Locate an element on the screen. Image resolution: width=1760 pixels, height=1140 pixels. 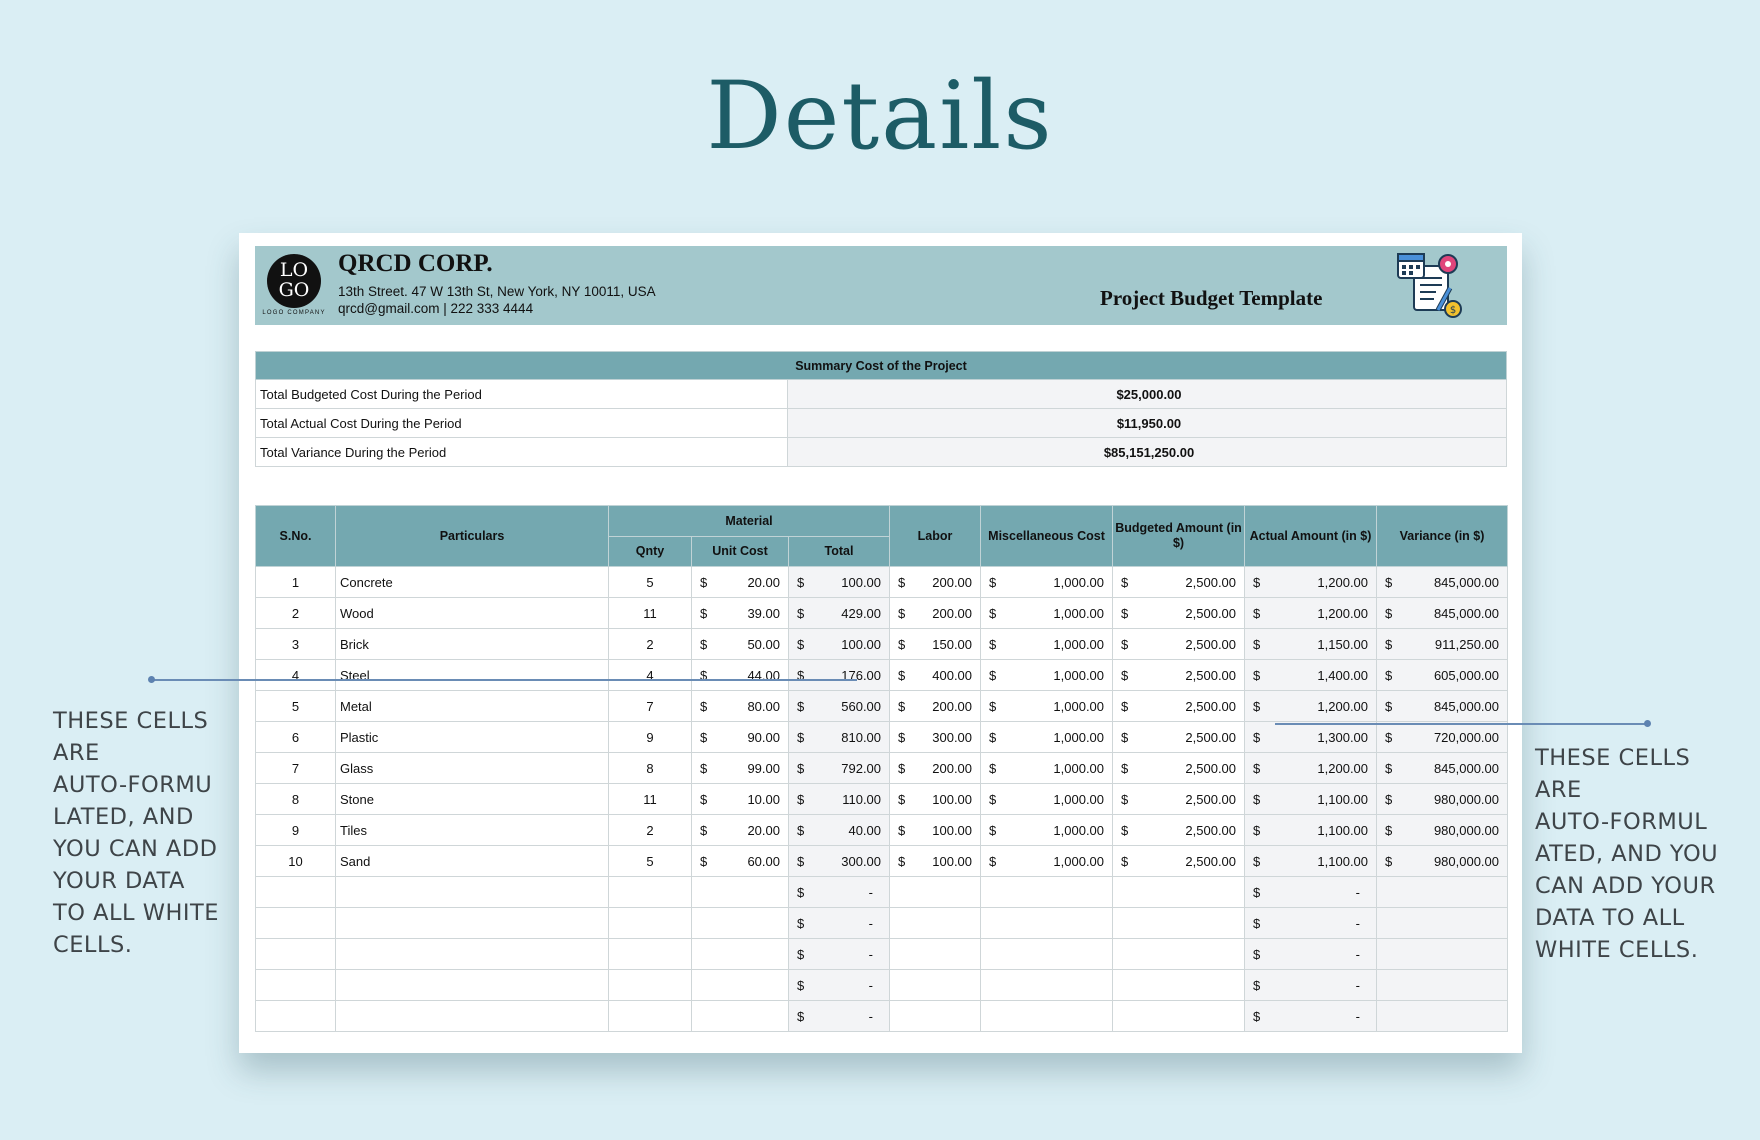
sno-cell: 4 is located at coordinates (295, 675).